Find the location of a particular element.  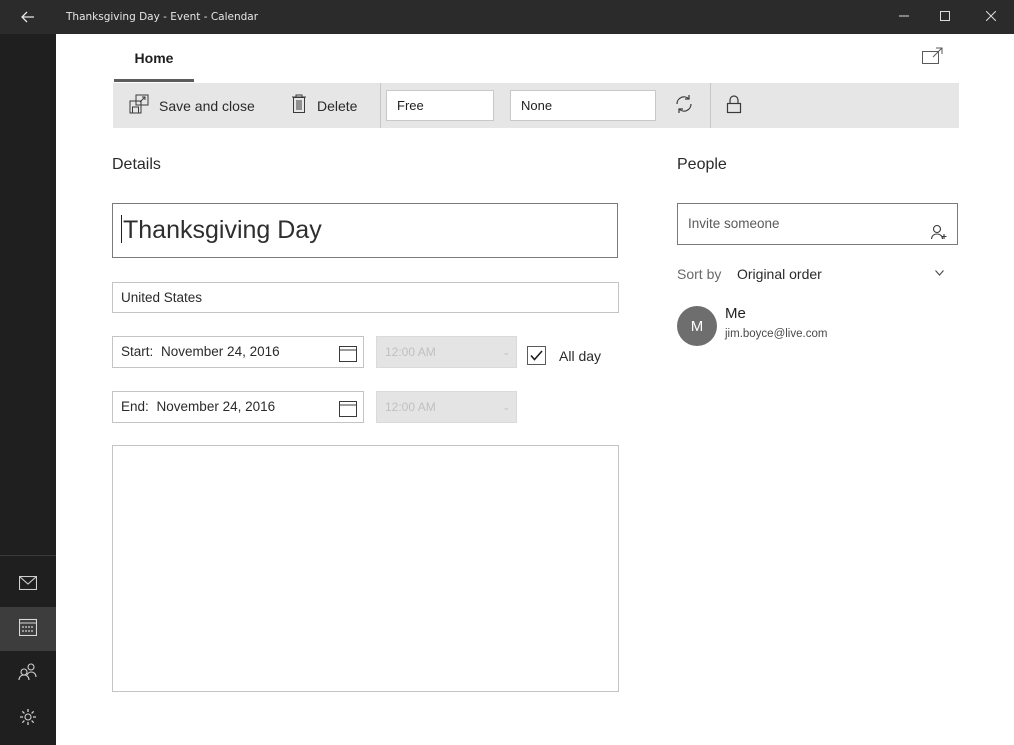

title-bar: Thanksgiving Day - Event - Calendar is located at coordinates (507, 17).